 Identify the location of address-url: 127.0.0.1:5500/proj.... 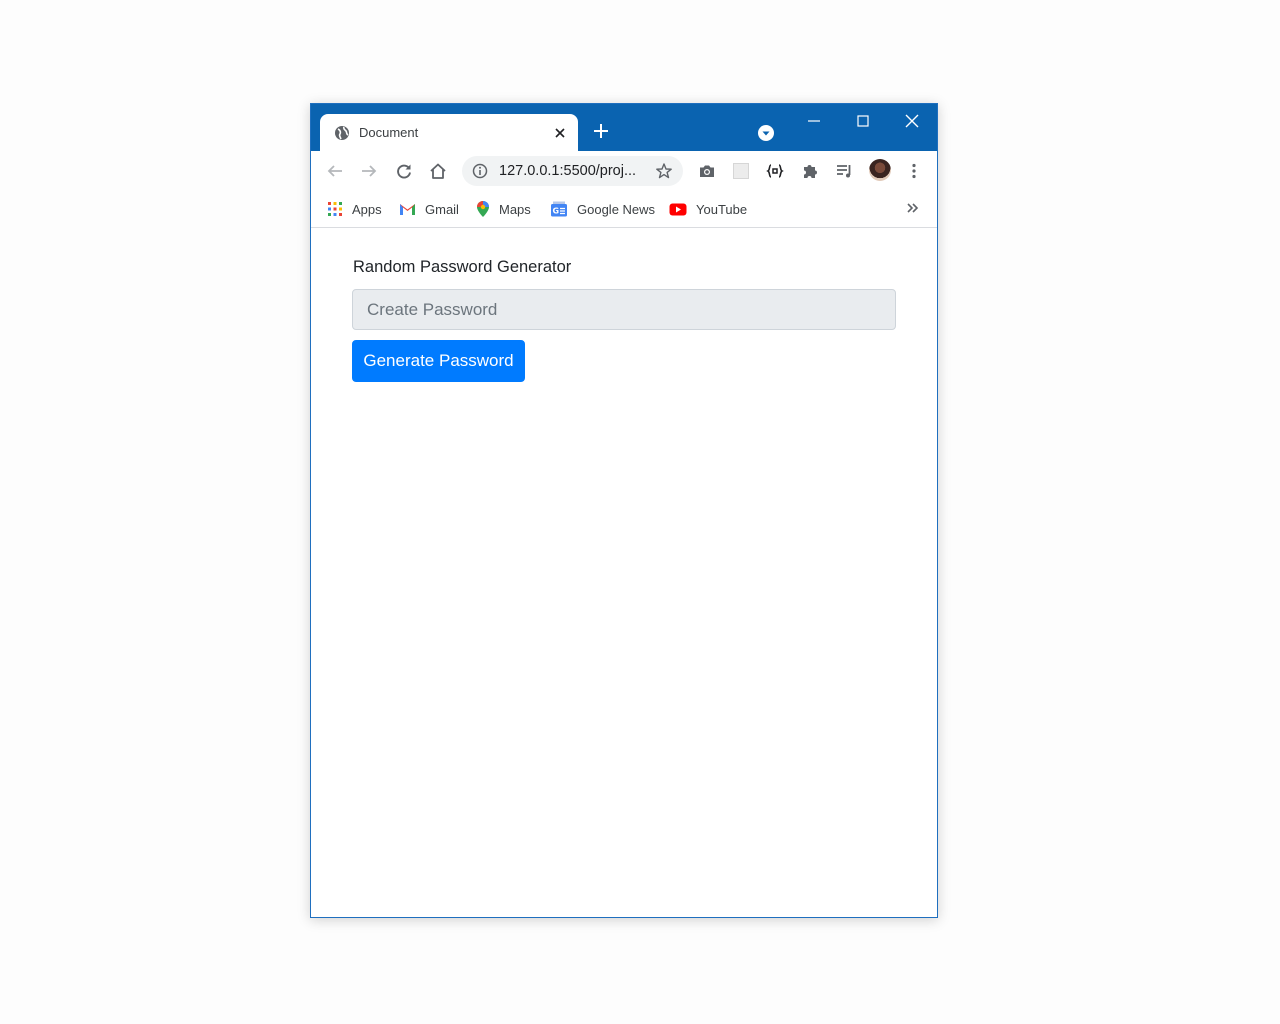
(568, 171).